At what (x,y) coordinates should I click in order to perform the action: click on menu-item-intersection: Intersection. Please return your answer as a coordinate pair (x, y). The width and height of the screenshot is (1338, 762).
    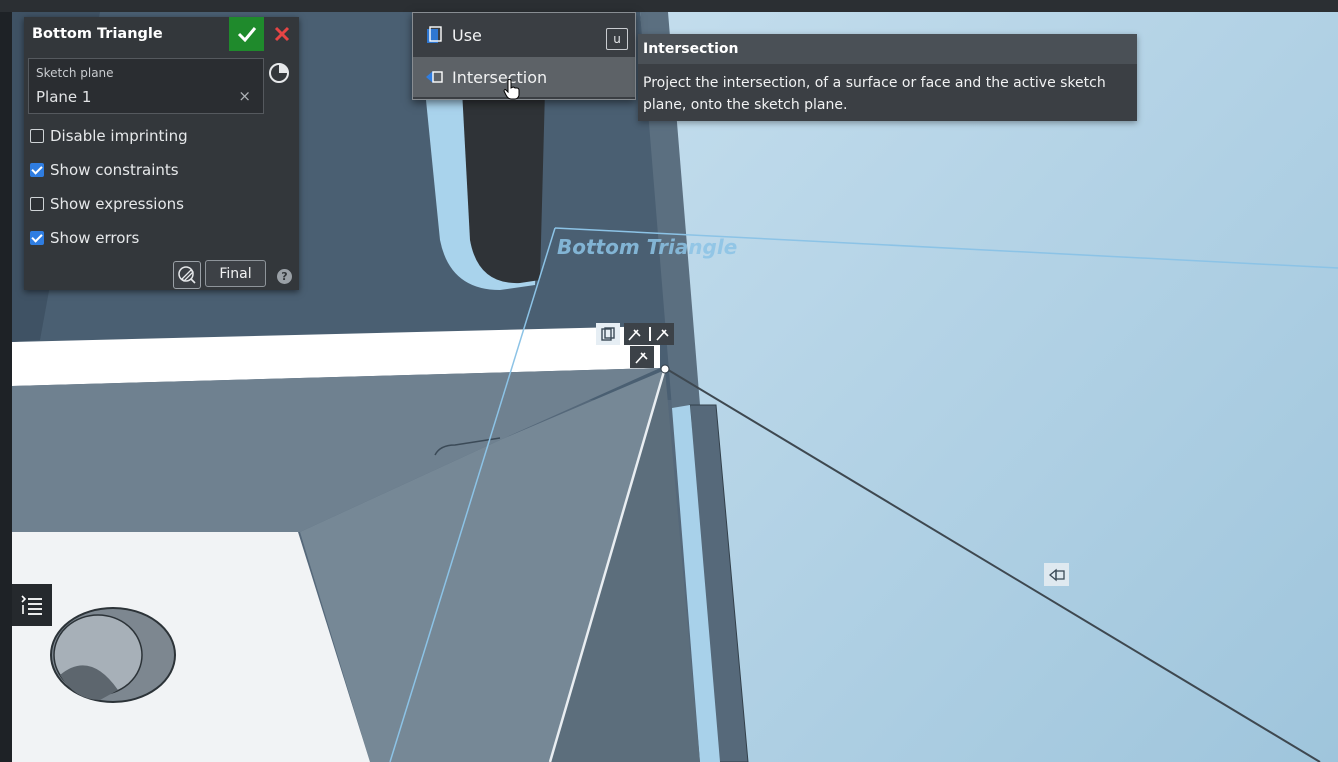
    Looking at the image, I should click on (524, 77).